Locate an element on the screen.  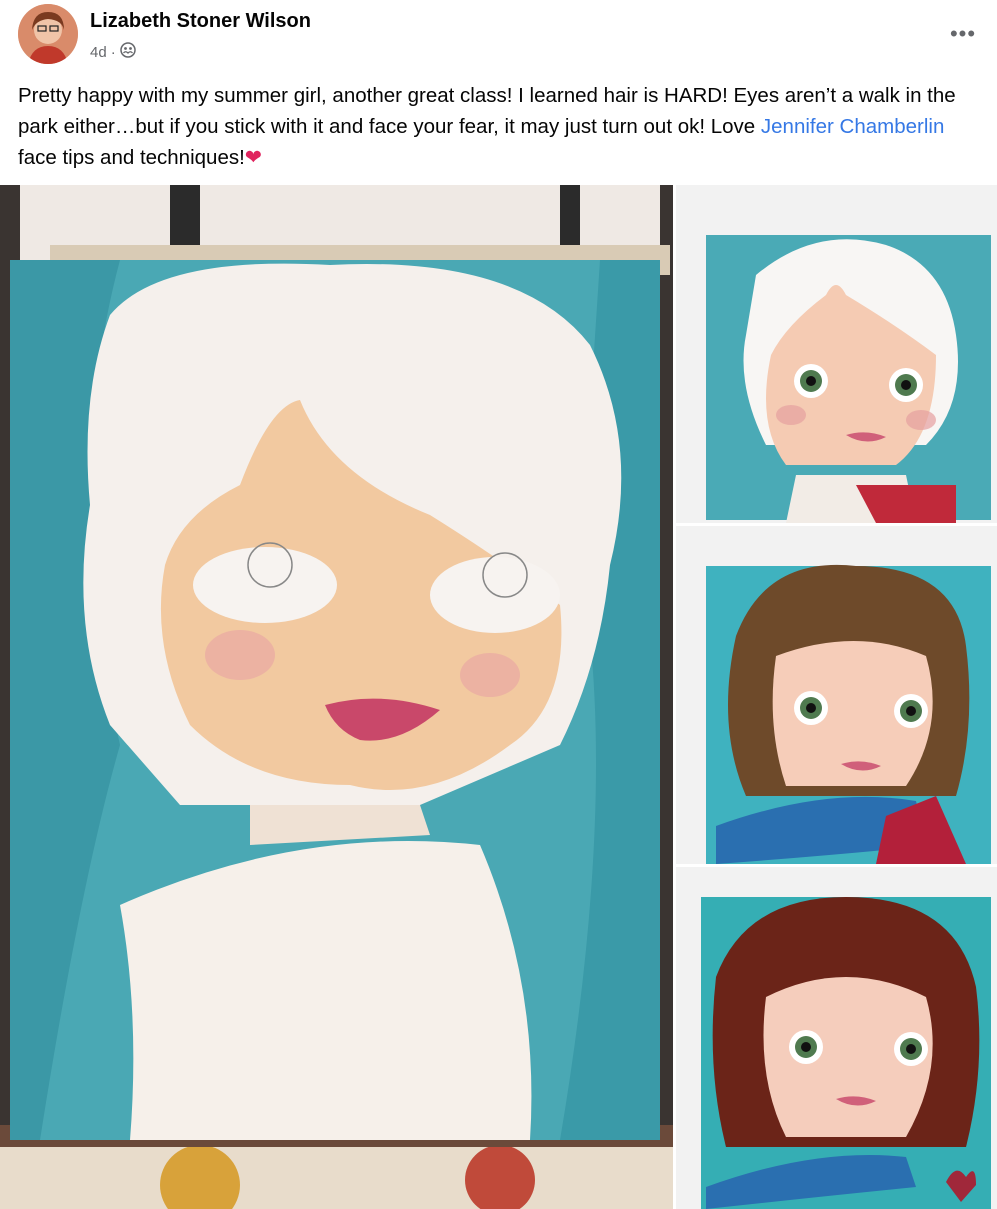
thumbnail-auburn-hair is located at coordinates (836, 1038).